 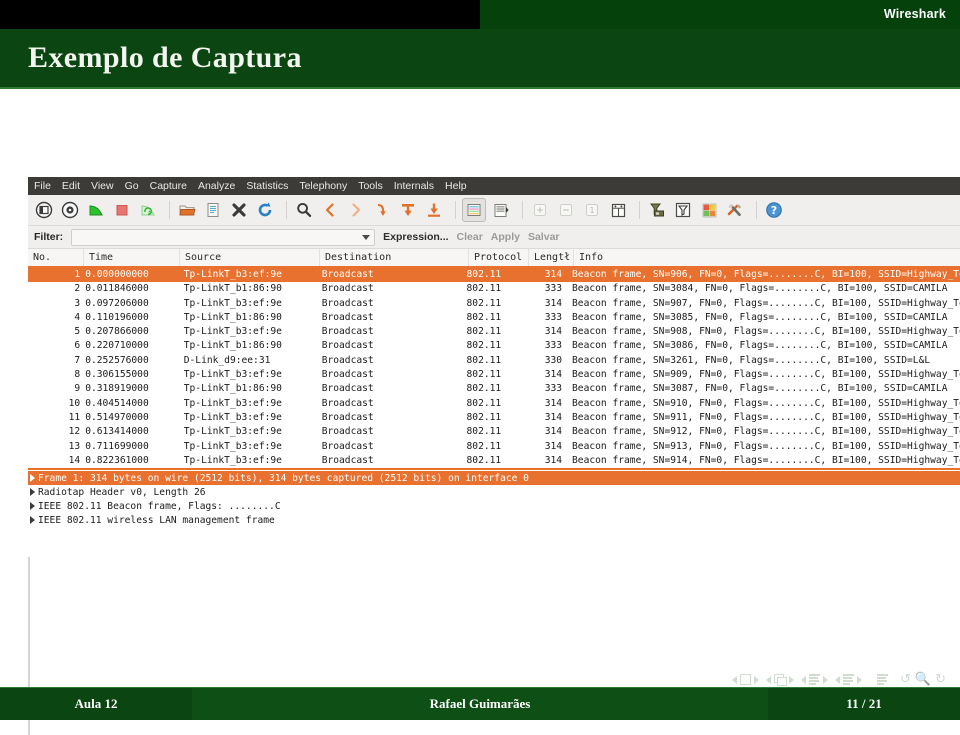 I want to click on preferences-icon, so click(x=735, y=210).